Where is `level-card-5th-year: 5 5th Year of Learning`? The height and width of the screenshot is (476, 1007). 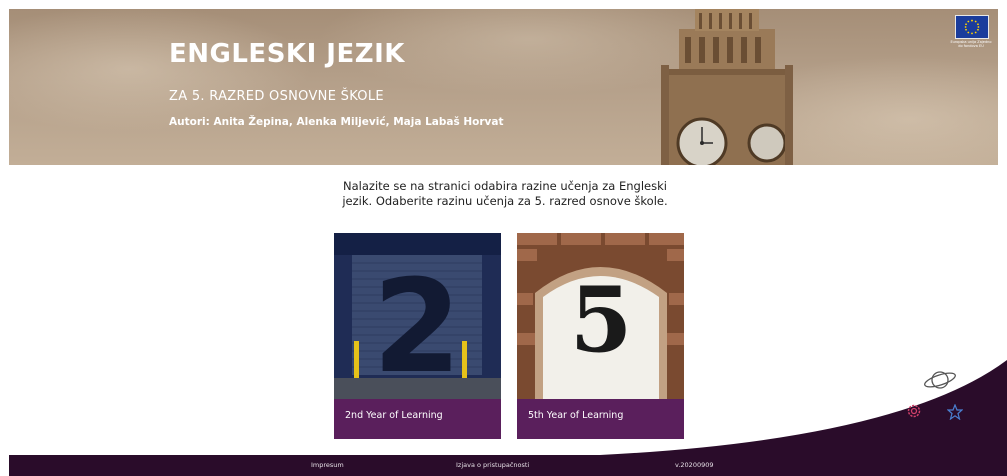 level-card-5th-year: 5 5th Year of Learning is located at coordinates (600, 336).